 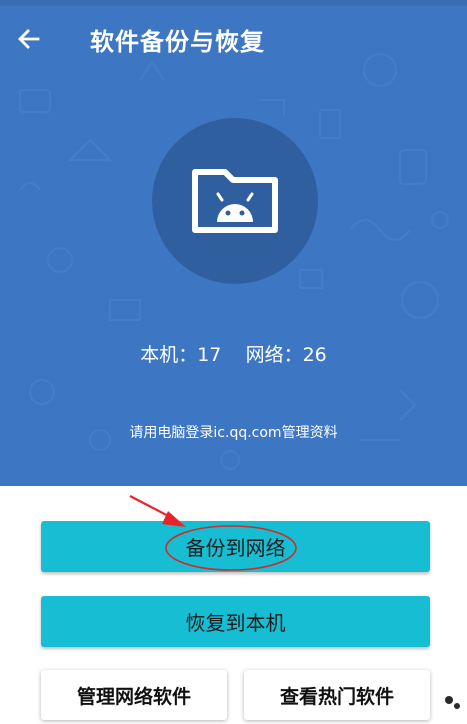 I want to click on backup-counts: 本机：17 网络：26, so click(x=233, y=353).